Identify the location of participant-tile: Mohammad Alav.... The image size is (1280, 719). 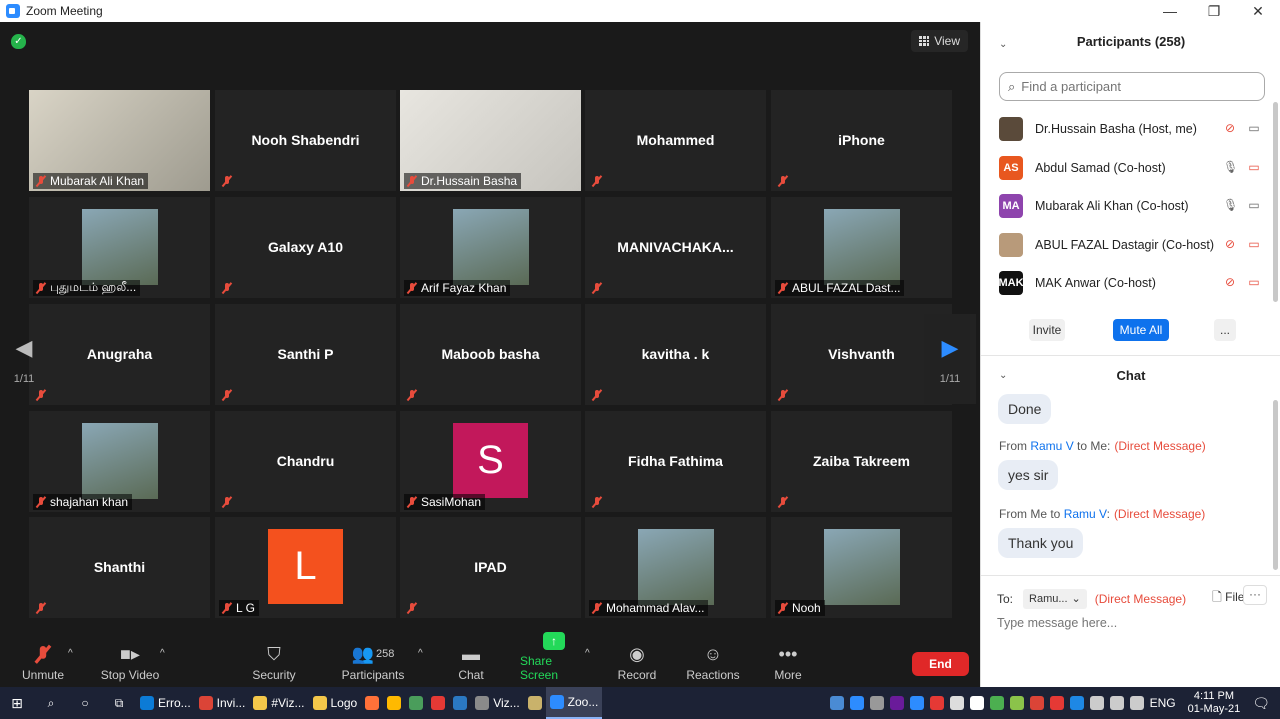
(675, 567).